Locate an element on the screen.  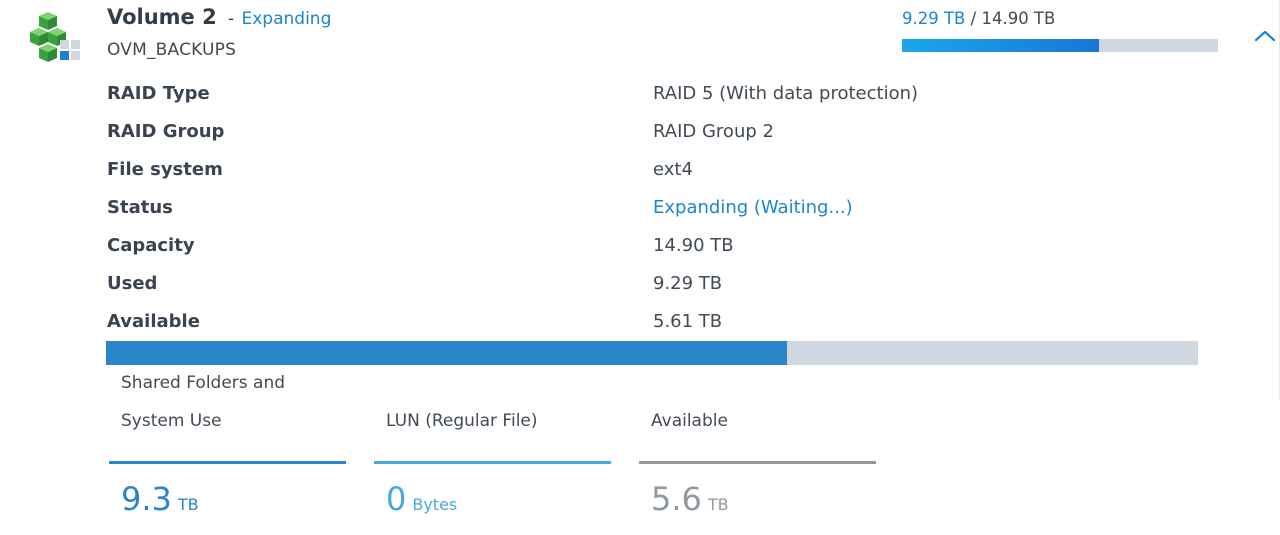
capacity-bar is located at coordinates (652, 353).